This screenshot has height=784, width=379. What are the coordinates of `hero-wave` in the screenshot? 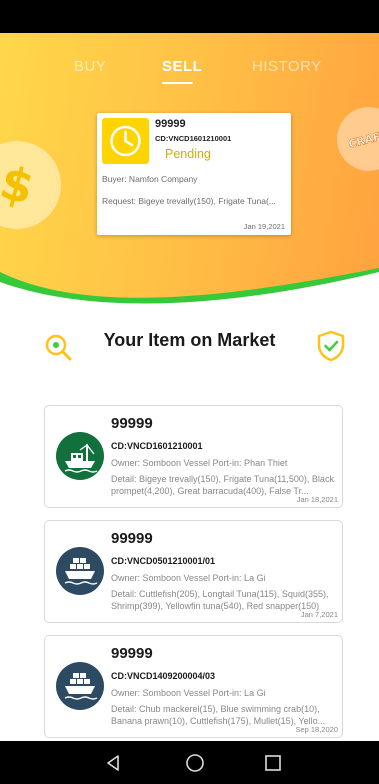 It's located at (189, 287).